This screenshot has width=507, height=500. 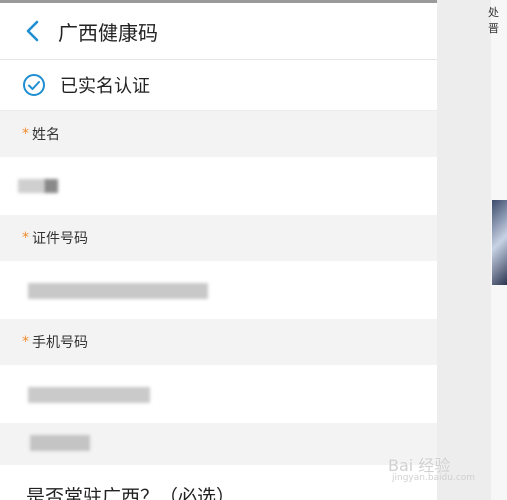 What do you see at coordinates (51, 186) in the screenshot?
I see `redacted-name-part` at bounding box center [51, 186].